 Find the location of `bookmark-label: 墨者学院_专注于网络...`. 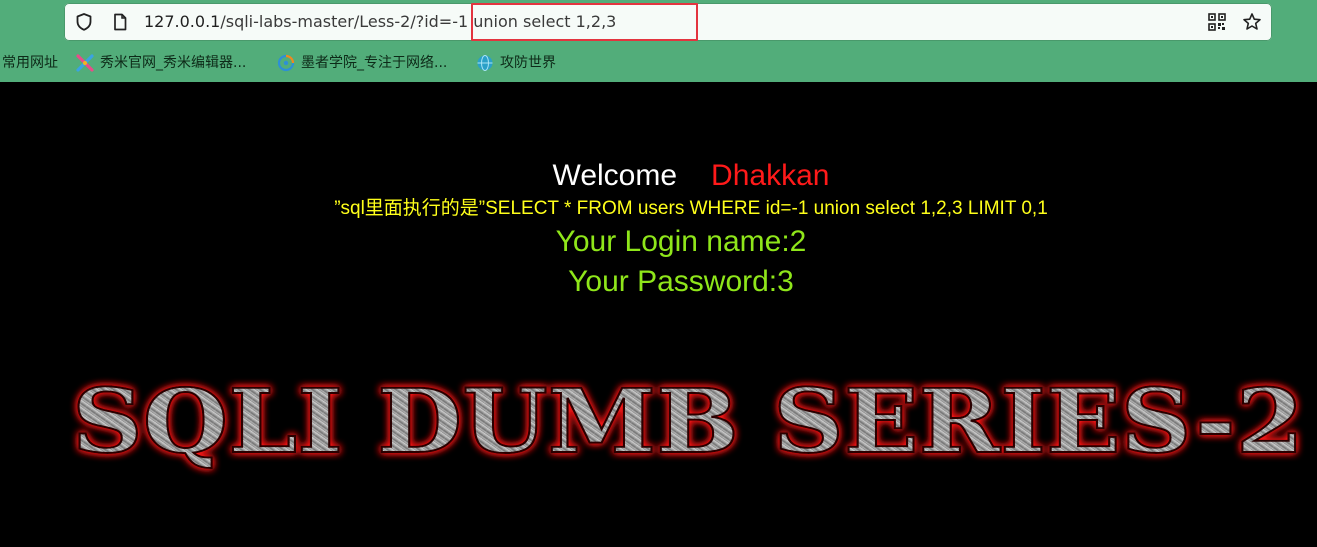

bookmark-label: 墨者学院_专注于网络... is located at coordinates (374, 63).